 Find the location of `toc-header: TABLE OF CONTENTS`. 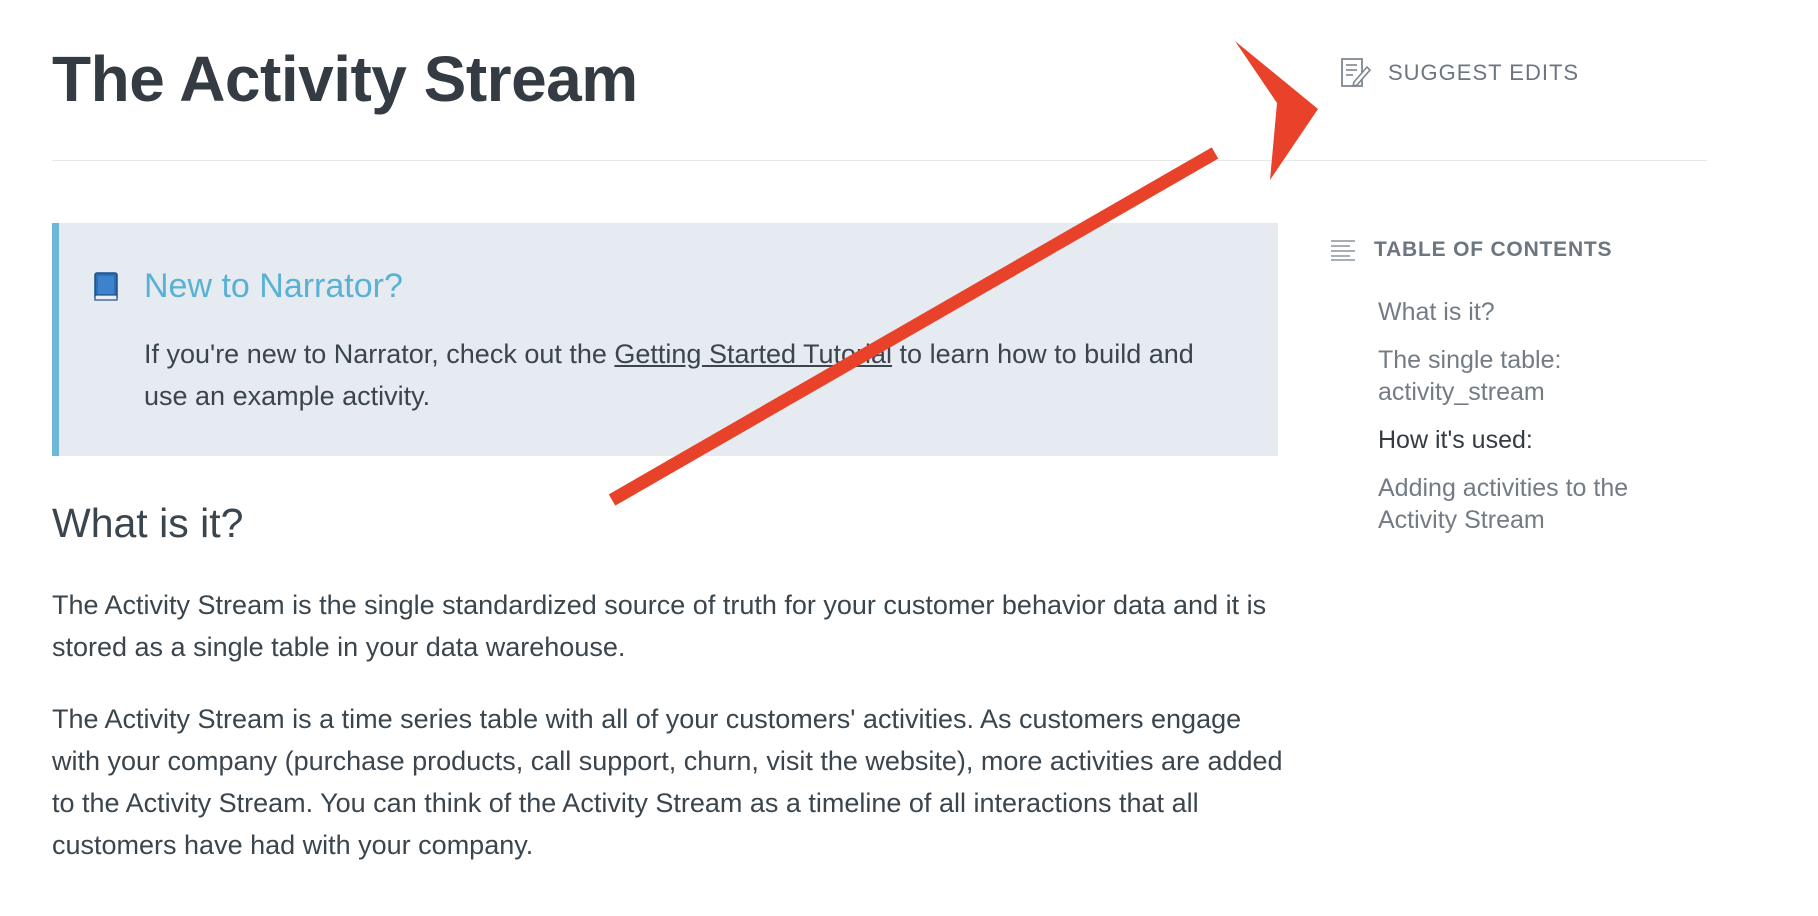

toc-header: TABLE OF CONTENTS is located at coordinates (1471, 250).